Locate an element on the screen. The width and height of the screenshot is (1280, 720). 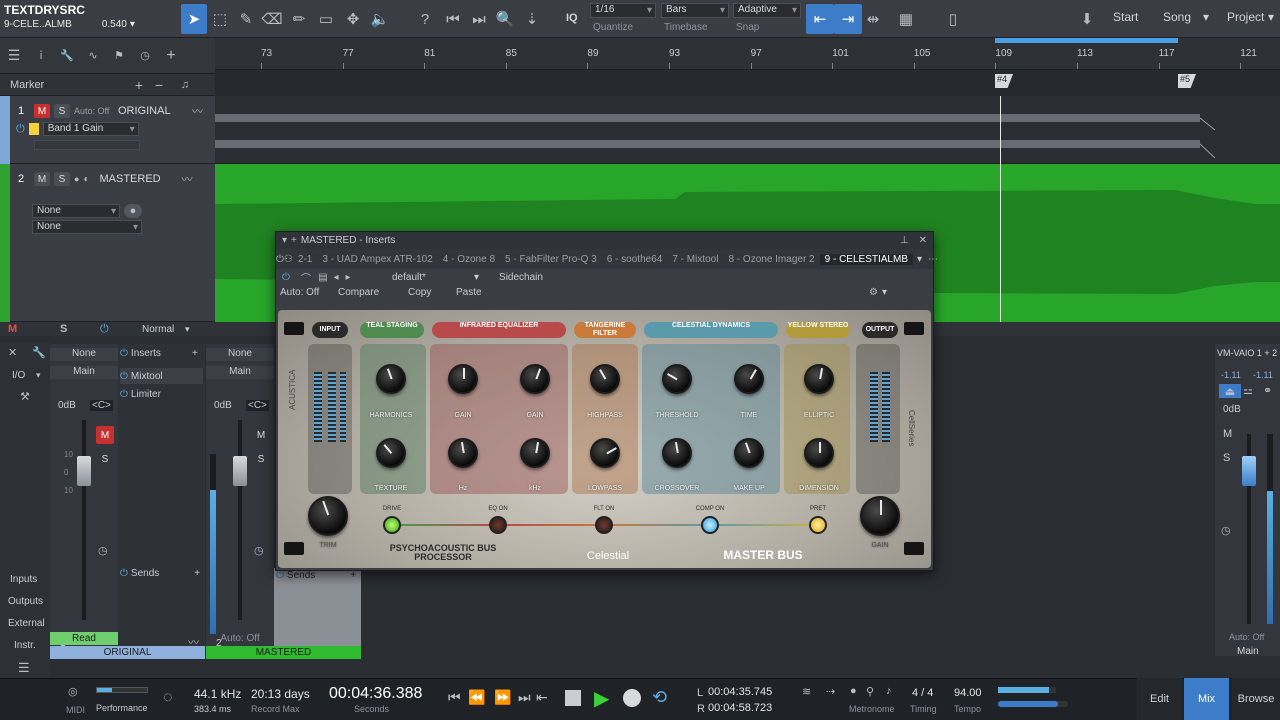
autoscroll-icon: ⇣ is located at coordinates (532, 19).